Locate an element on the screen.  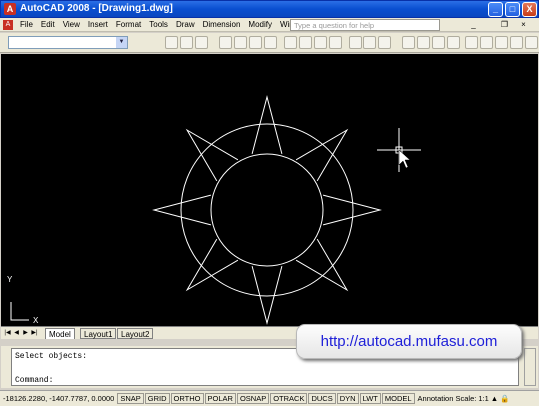
tab-model: Model is located at coordinates (60, 333).